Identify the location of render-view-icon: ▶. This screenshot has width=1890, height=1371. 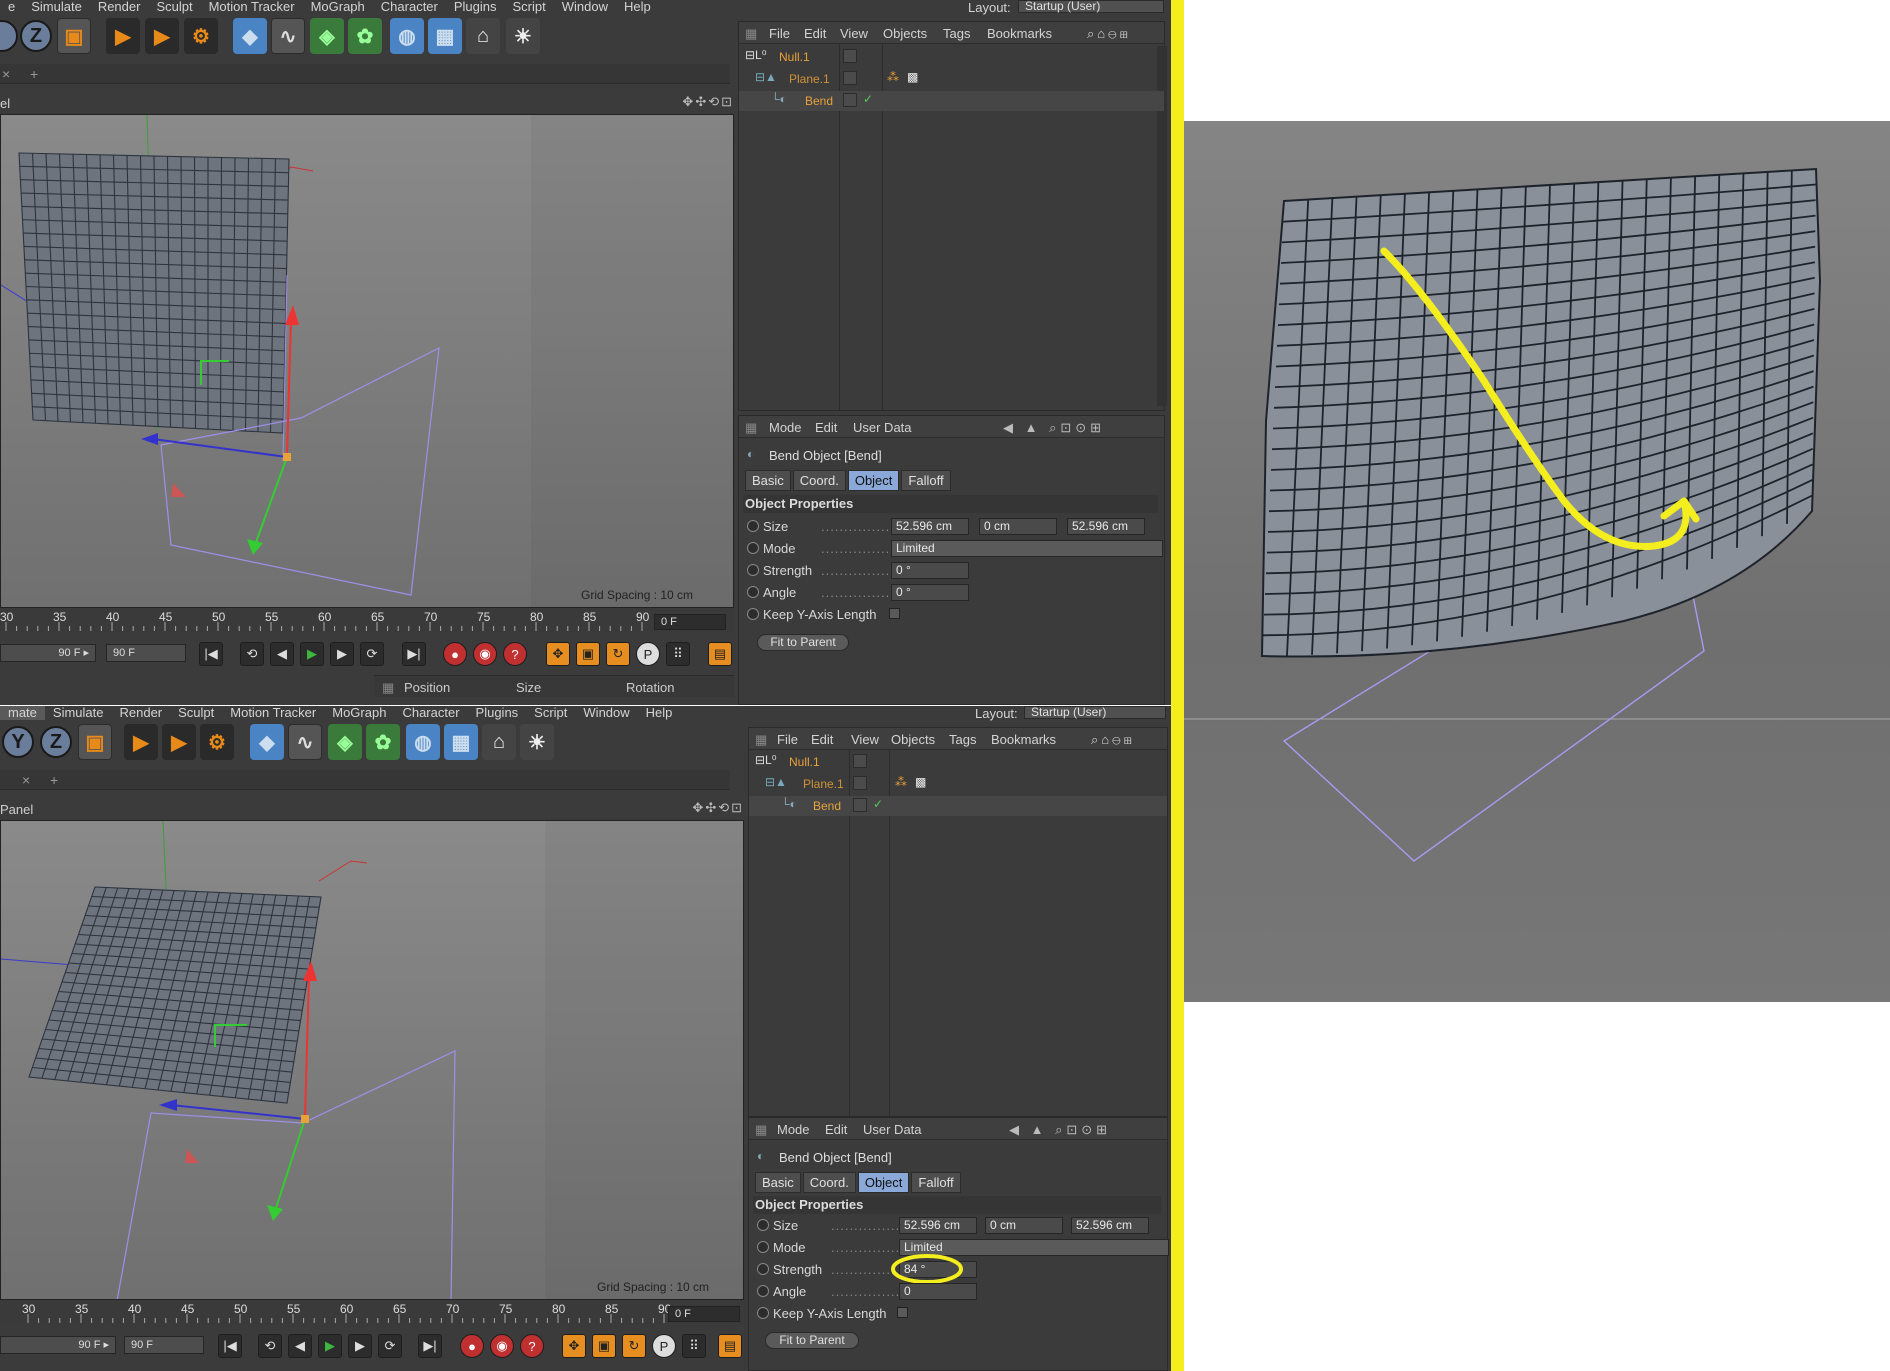
(141, 742).